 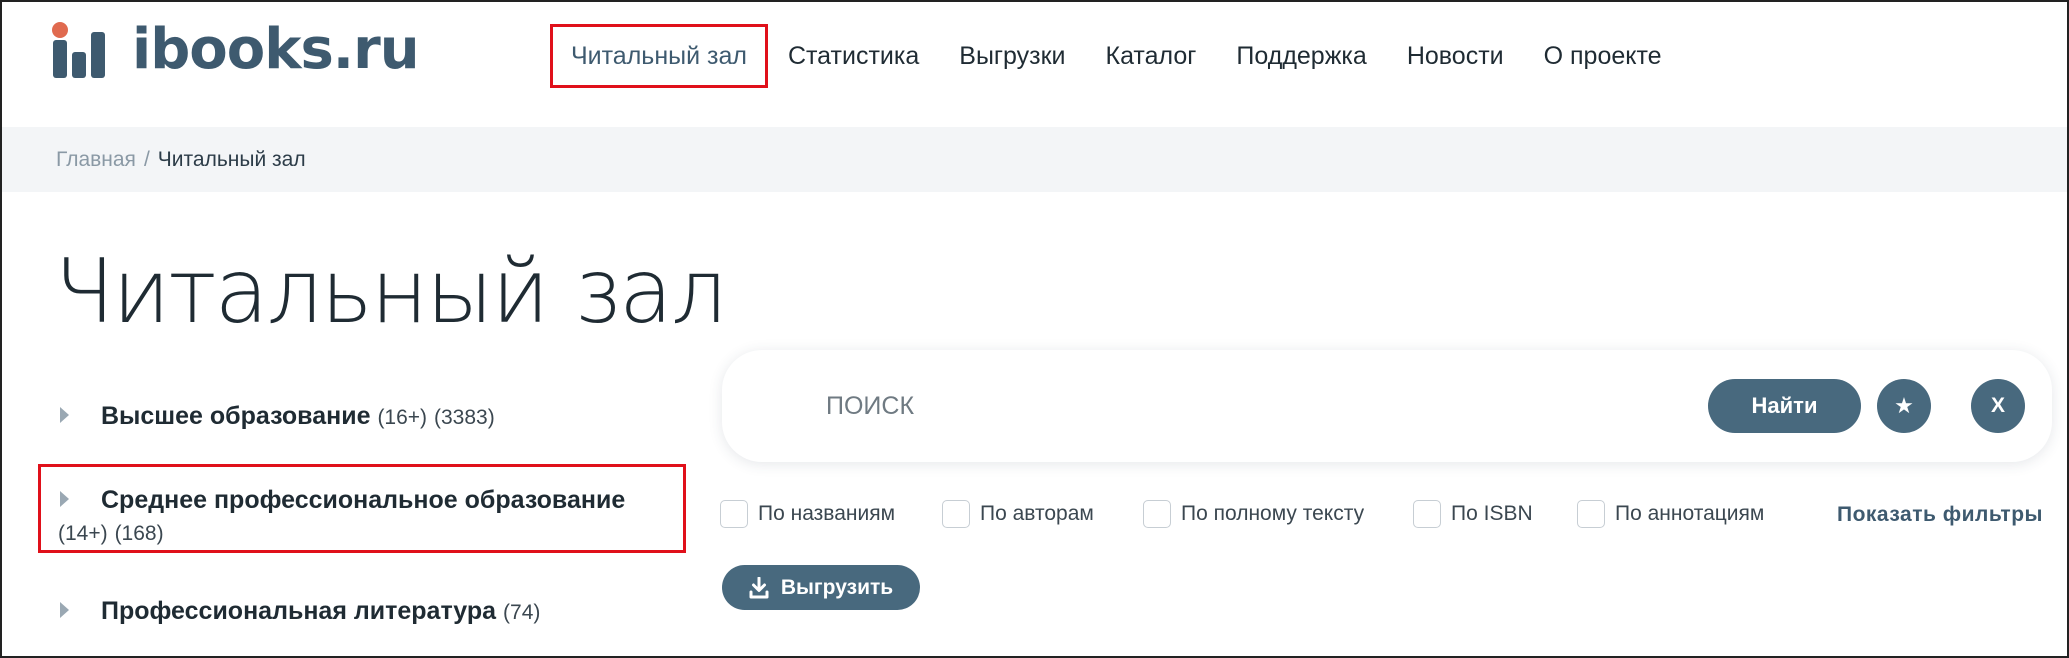 I want to click on category-professional-literature: Профессиональная литература (74), so click(x=370, y=612).